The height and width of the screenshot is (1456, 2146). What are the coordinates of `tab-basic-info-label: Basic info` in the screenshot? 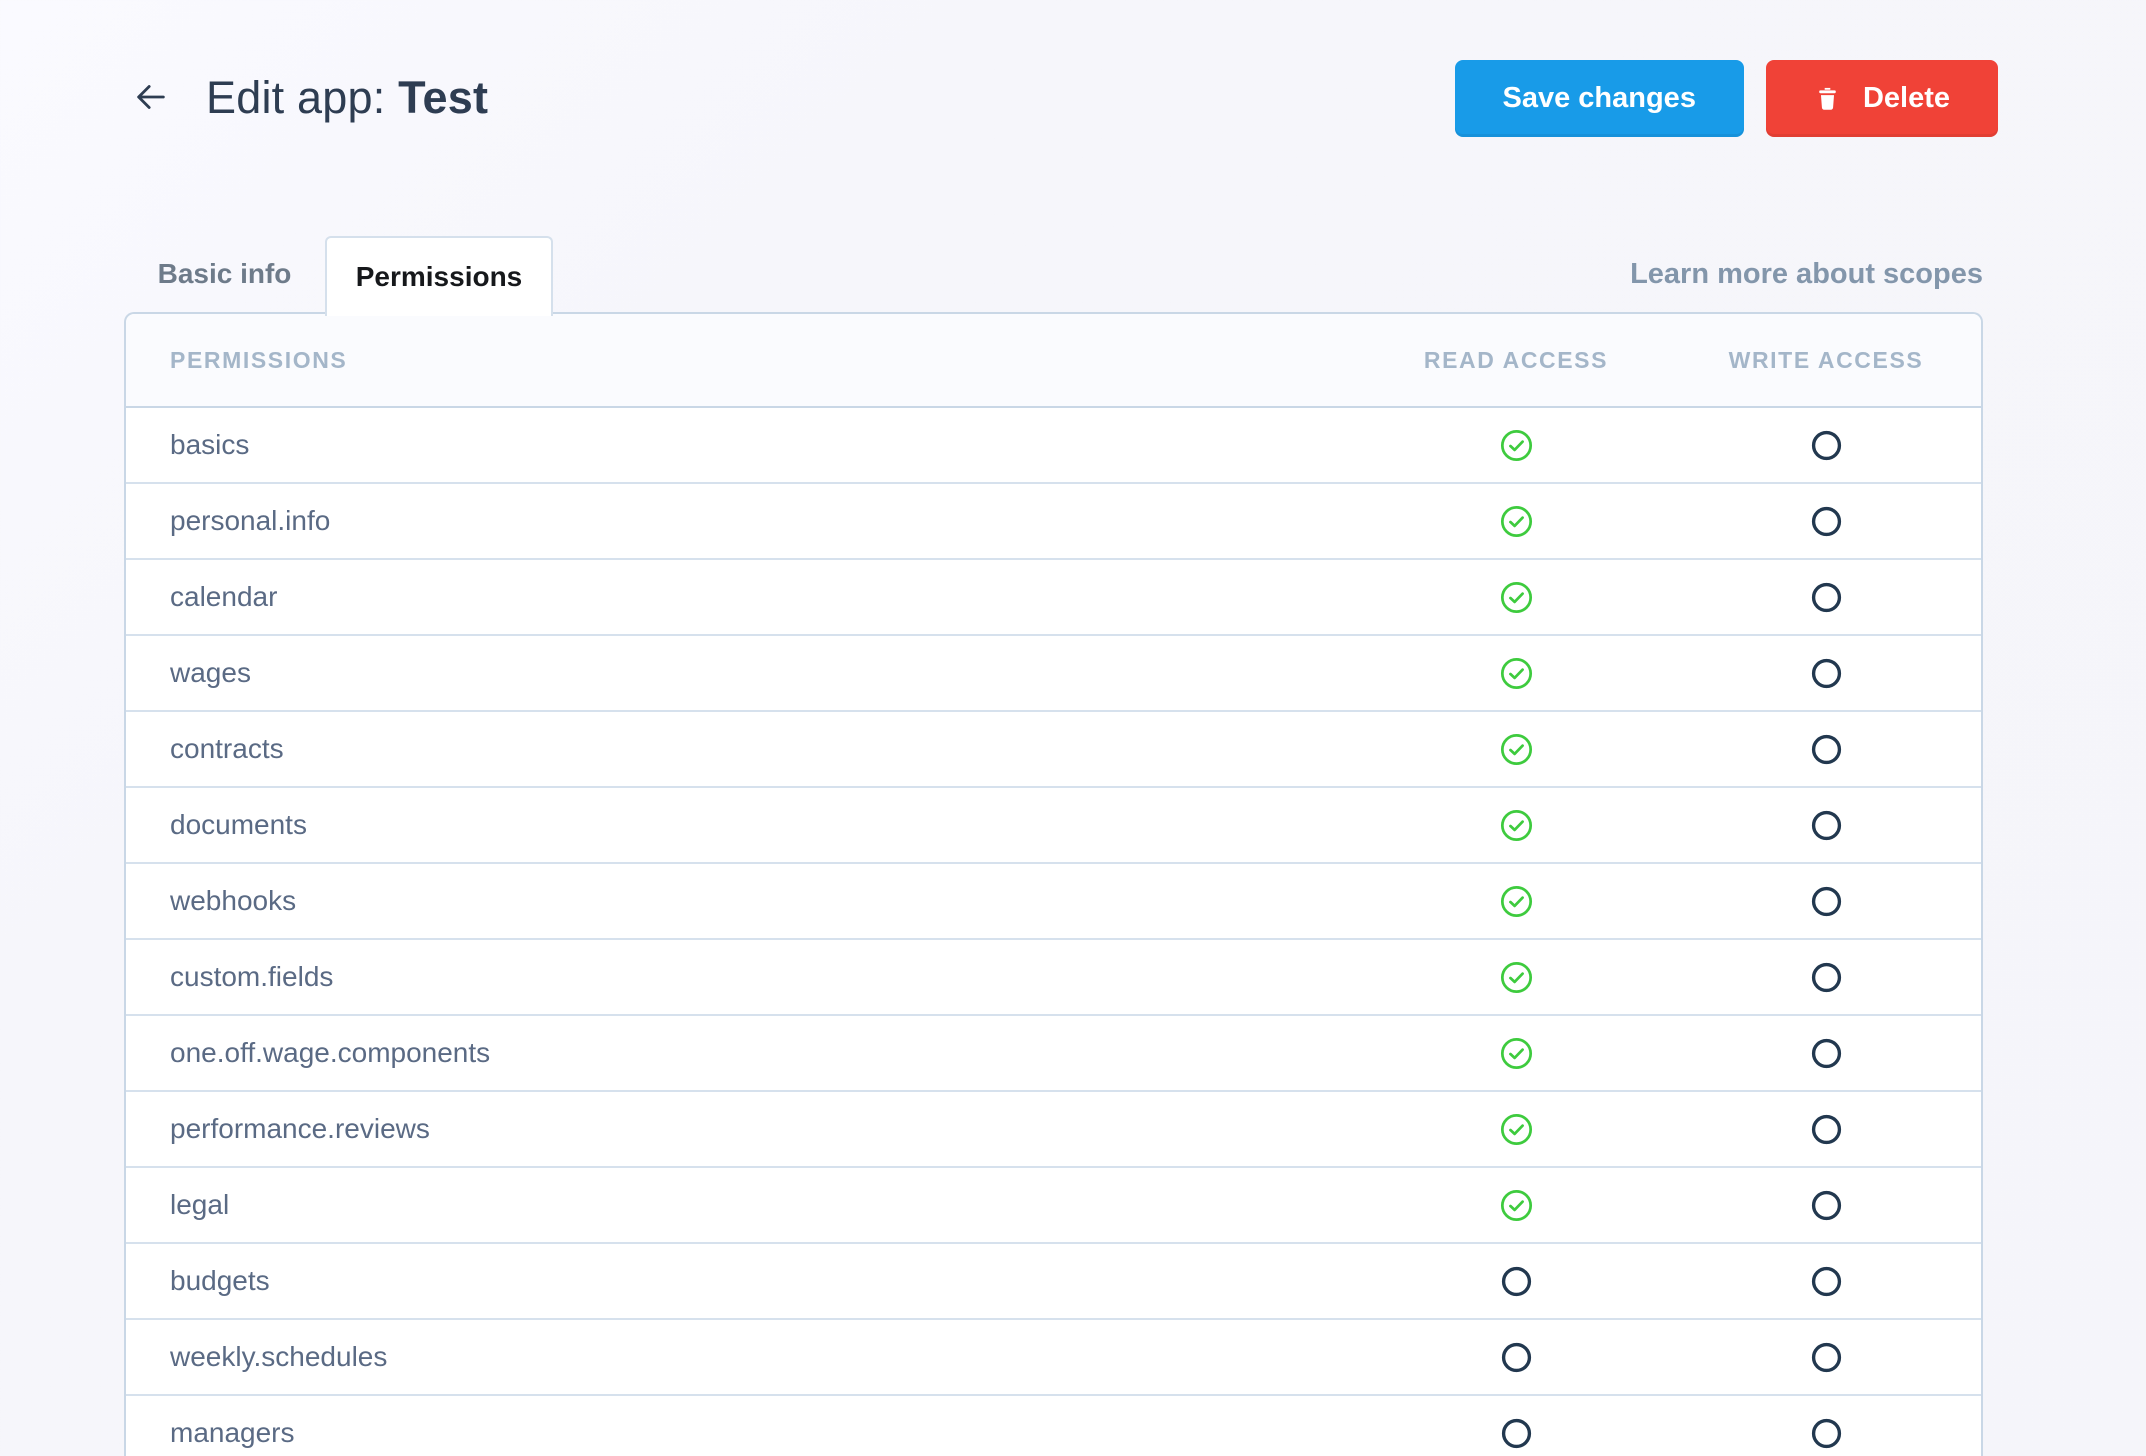 It's located at (224, 273).